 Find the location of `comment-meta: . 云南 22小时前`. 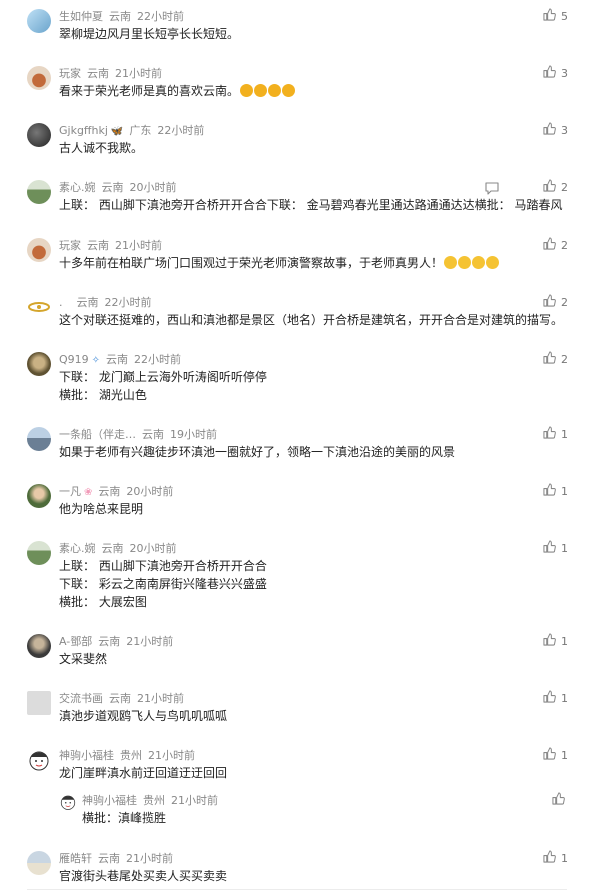

comment-meta: . 云南 22小时前 is located at coordinates (105, 303).